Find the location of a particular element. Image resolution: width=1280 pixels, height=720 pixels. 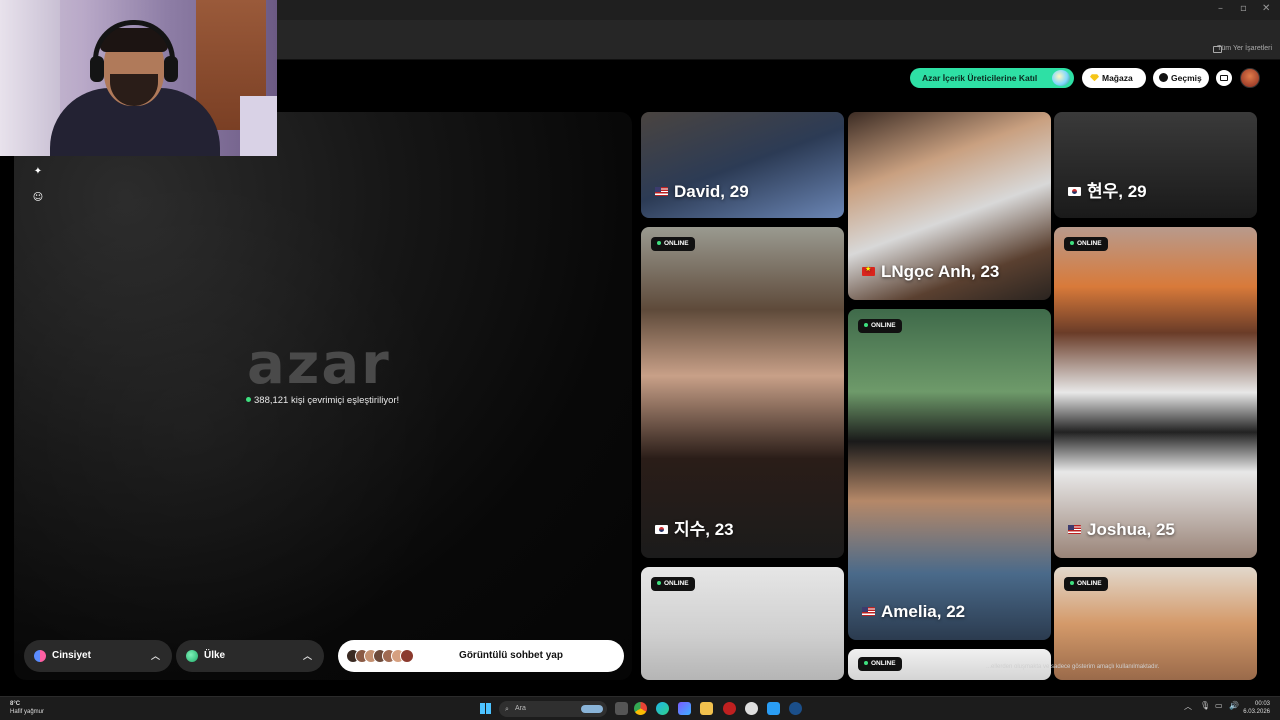

microphone-icon: 🎙 is located at coordinates (1205, 705).